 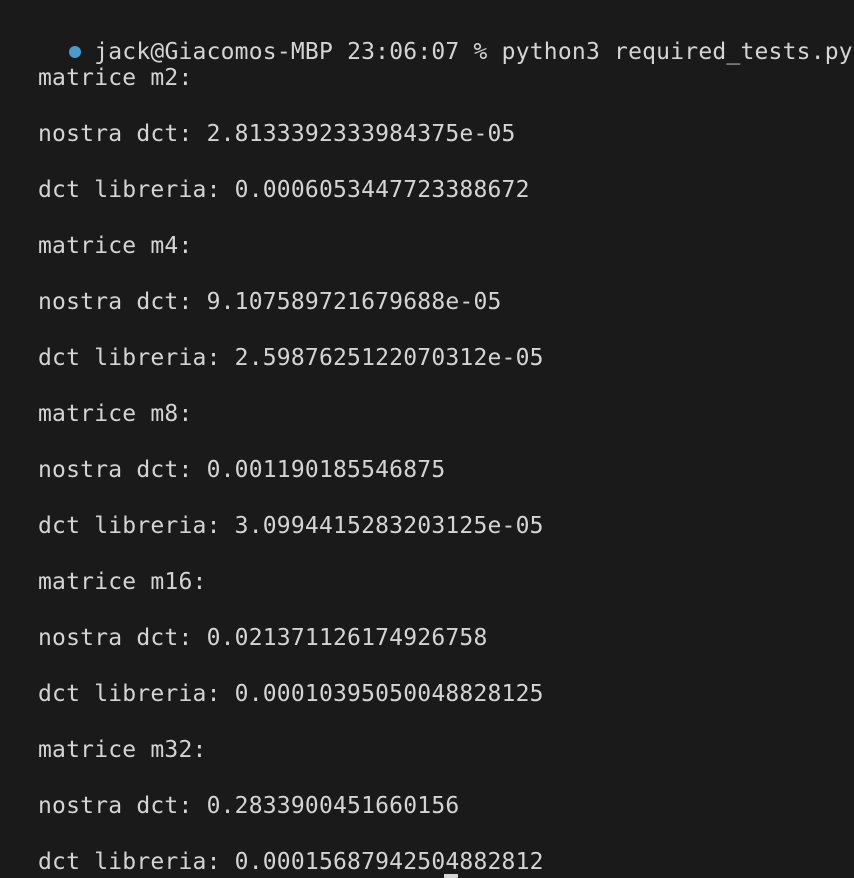 I want to click on output-line: nostra dct: 0.2833900451660156, so click(x=249, y=806).